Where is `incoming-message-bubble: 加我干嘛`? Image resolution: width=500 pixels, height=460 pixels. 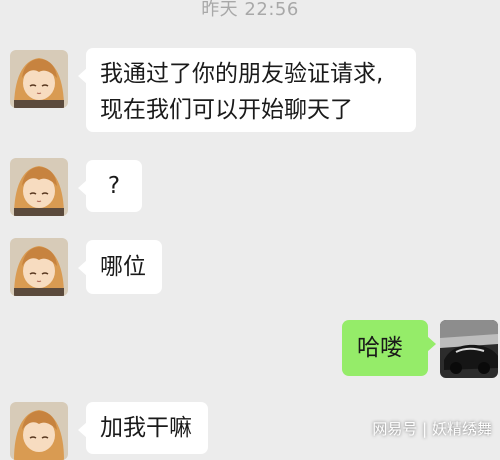 incoming-message-bubble: 加我干嘛 is located at coordinates (143, 428).